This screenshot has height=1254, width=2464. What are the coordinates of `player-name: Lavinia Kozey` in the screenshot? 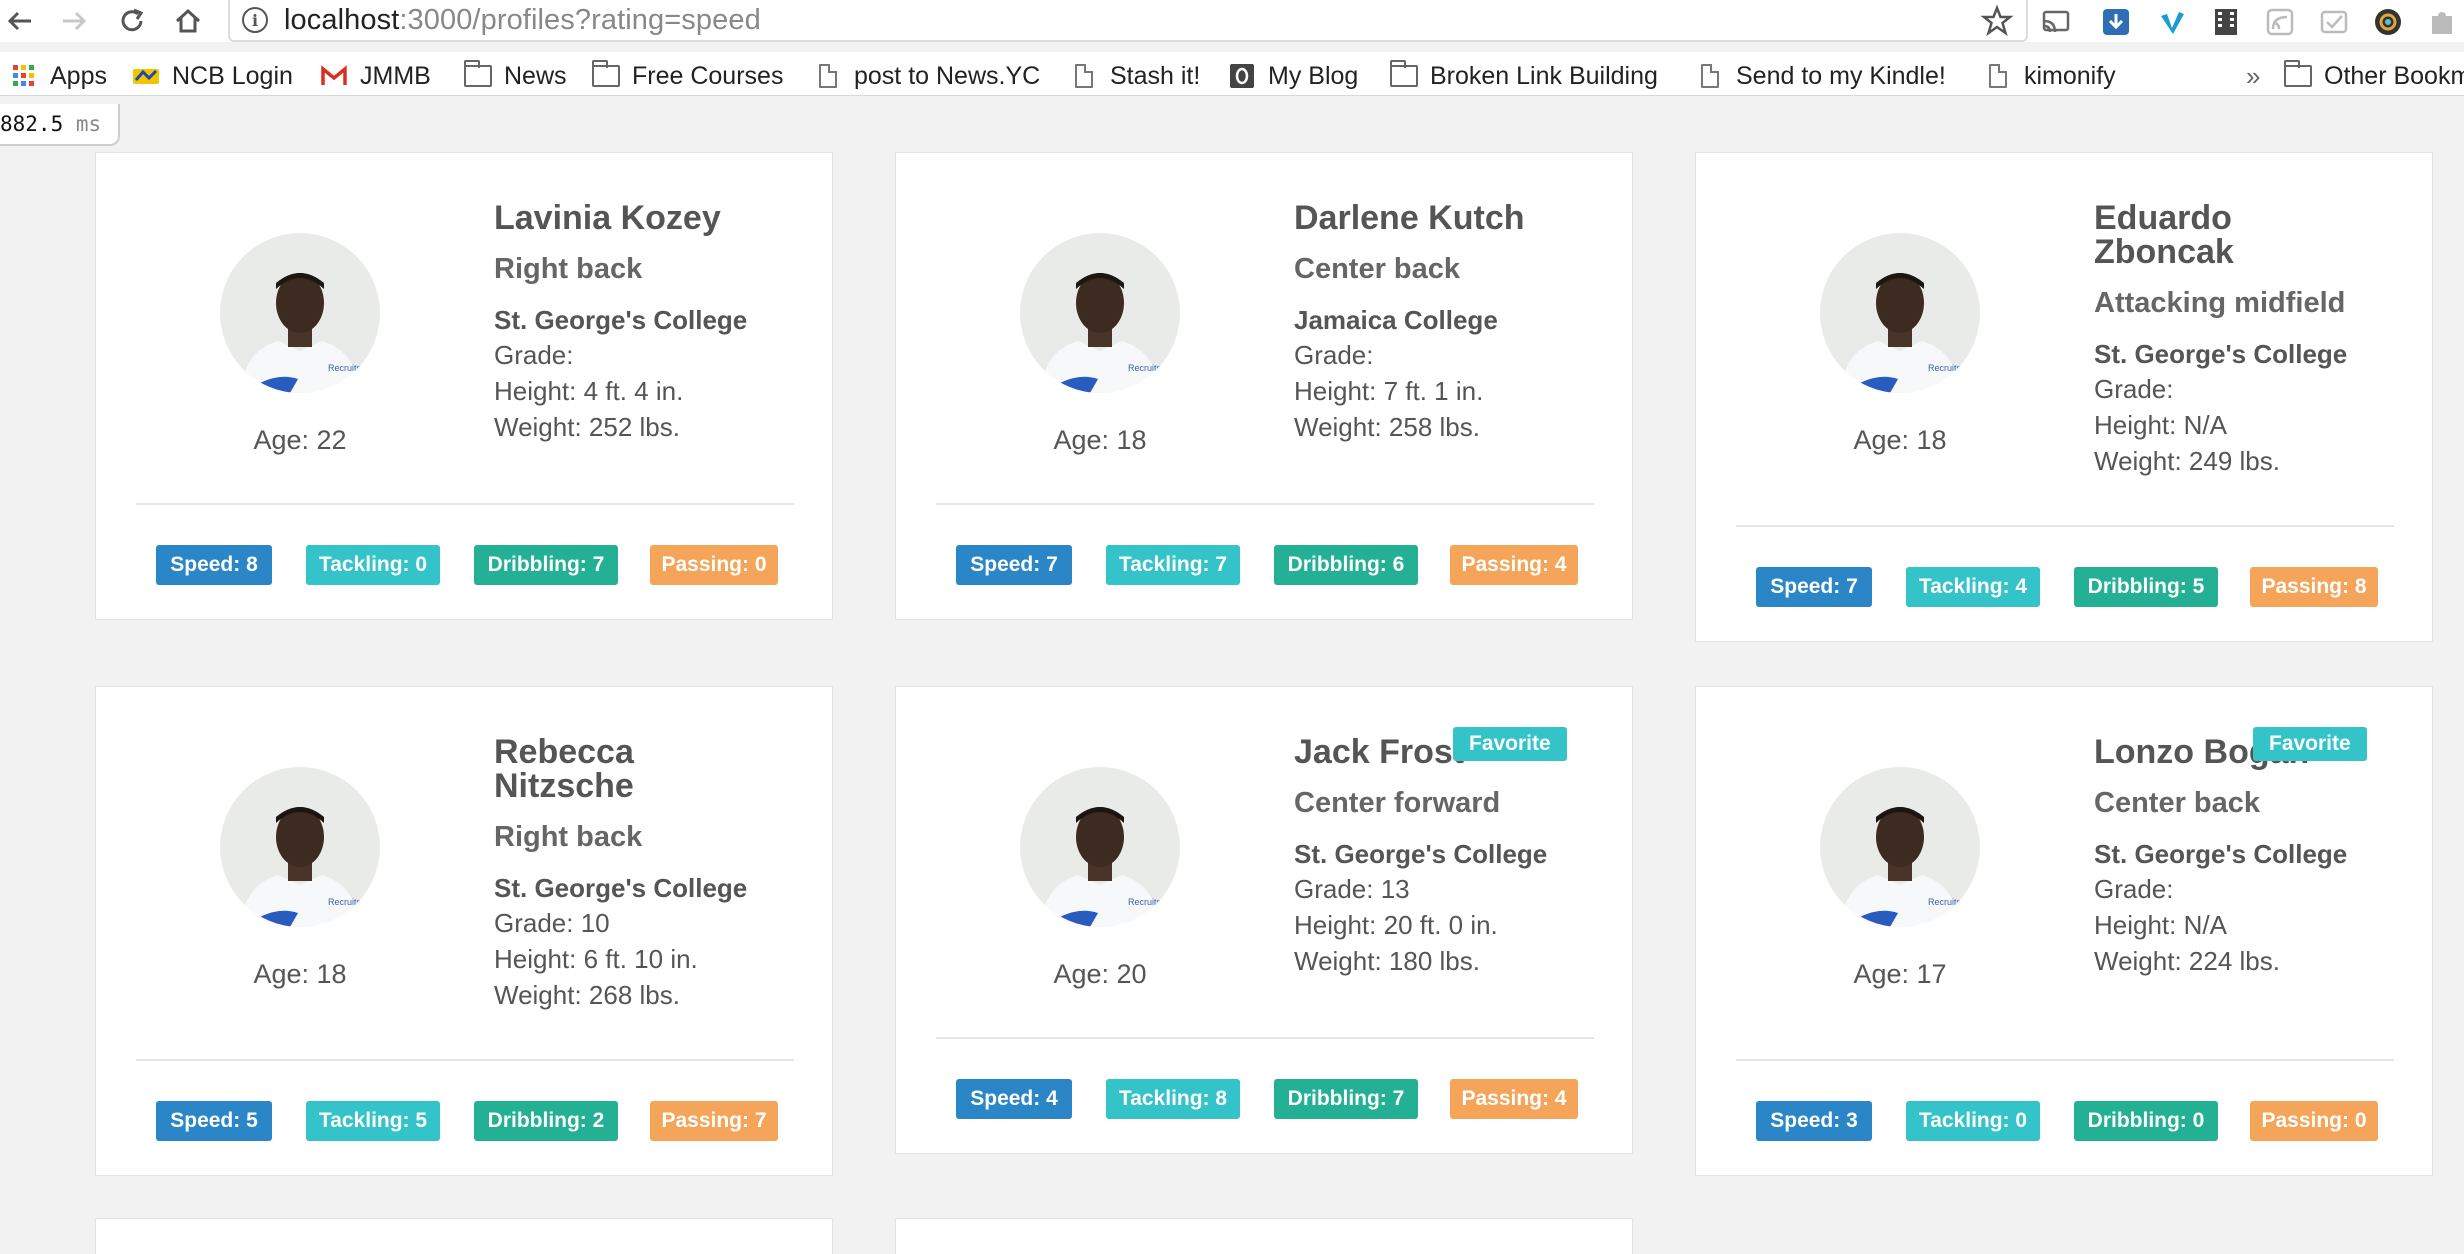 It's located at (634, 218).